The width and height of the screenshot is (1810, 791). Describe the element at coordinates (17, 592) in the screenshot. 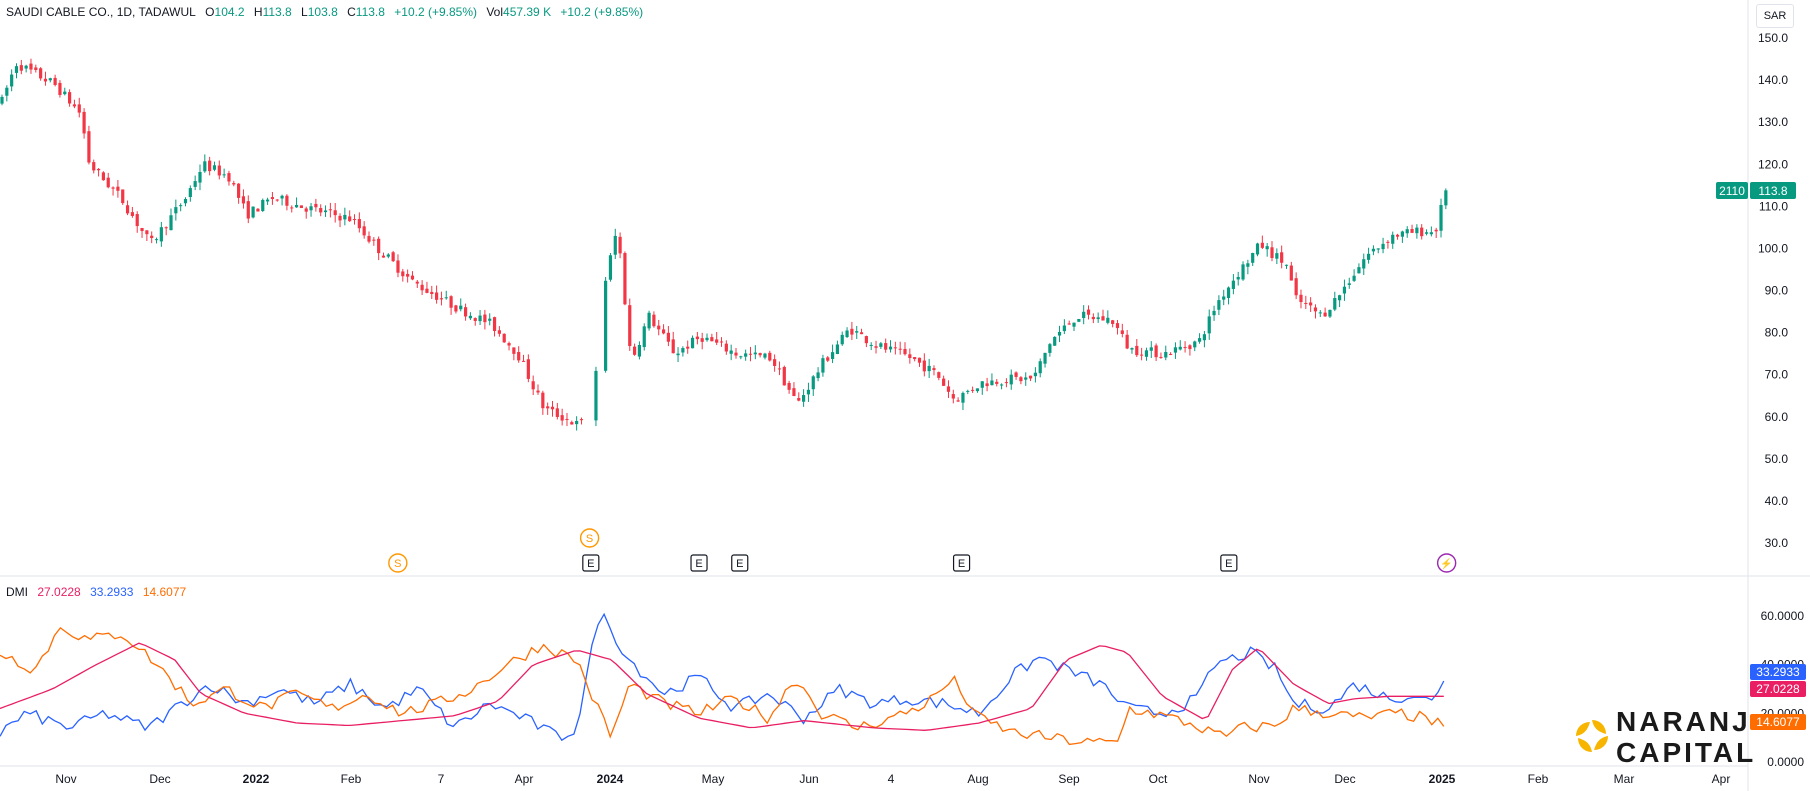

I see `dmi-title: DMI` at that location.